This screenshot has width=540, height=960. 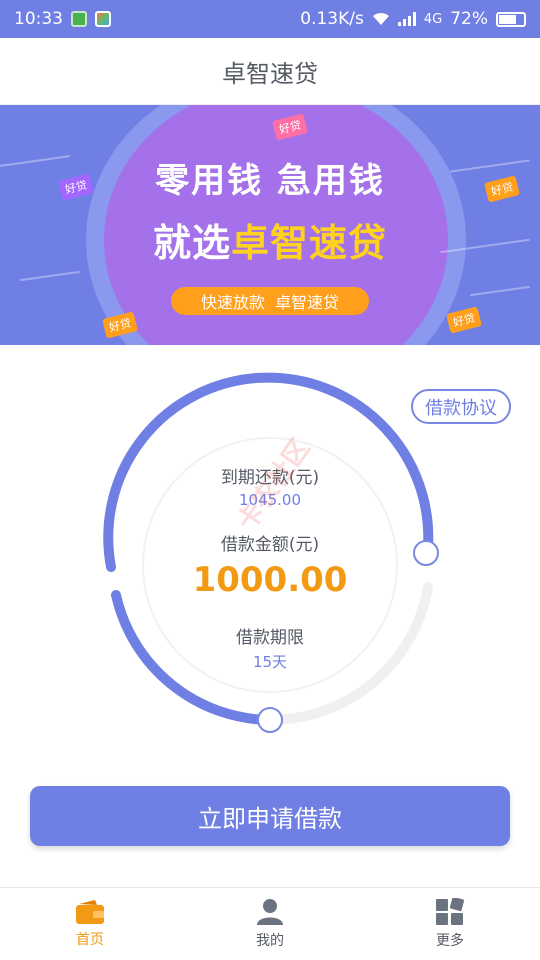 I want to click on banner-headline: 零用钱 急用钱, so click(x=270, y=181).